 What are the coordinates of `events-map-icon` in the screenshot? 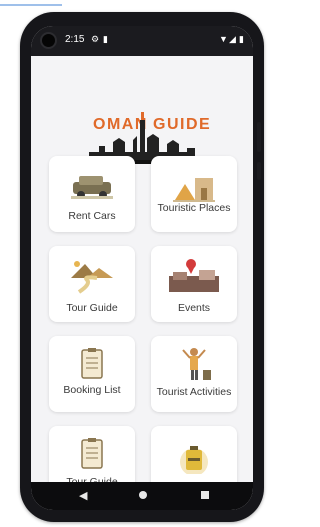 It's located at (194, 275).